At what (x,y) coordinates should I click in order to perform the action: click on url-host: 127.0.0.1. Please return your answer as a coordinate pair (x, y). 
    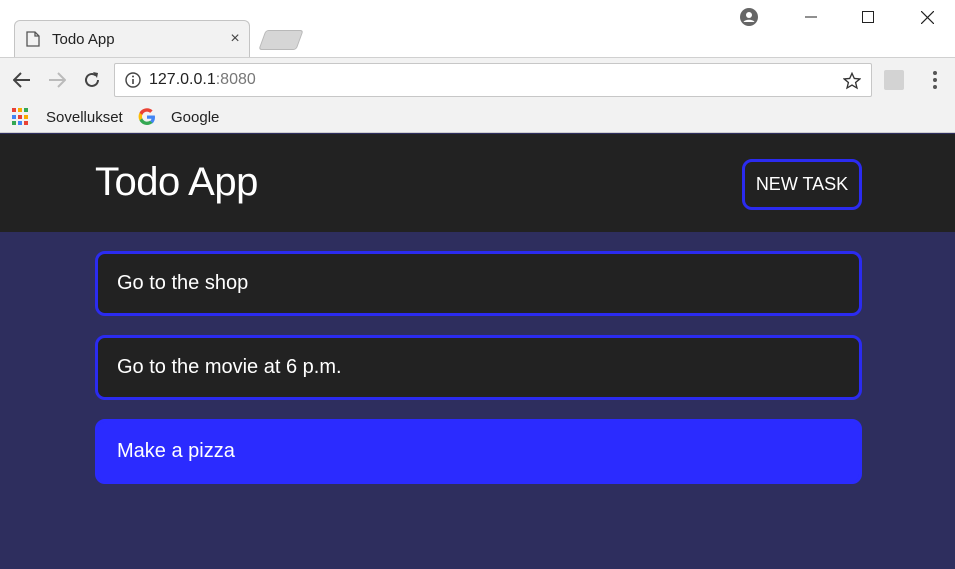
    Looking at the image, I should click on (182, 79).